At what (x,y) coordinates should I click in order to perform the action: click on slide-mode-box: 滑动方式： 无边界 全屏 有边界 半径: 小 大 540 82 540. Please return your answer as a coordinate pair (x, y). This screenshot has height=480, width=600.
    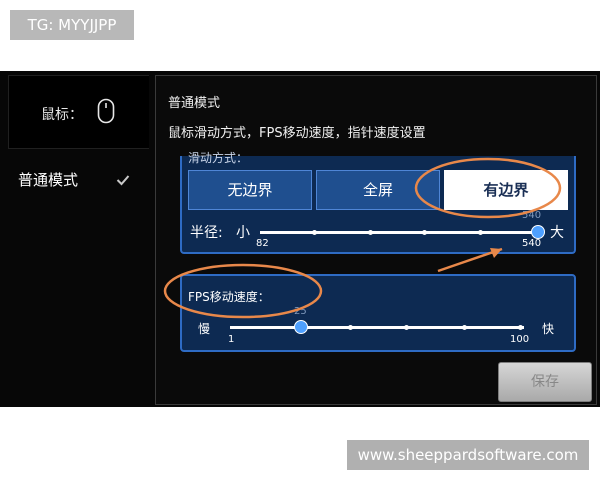
    Looking at the image, I should click on (378, 202).